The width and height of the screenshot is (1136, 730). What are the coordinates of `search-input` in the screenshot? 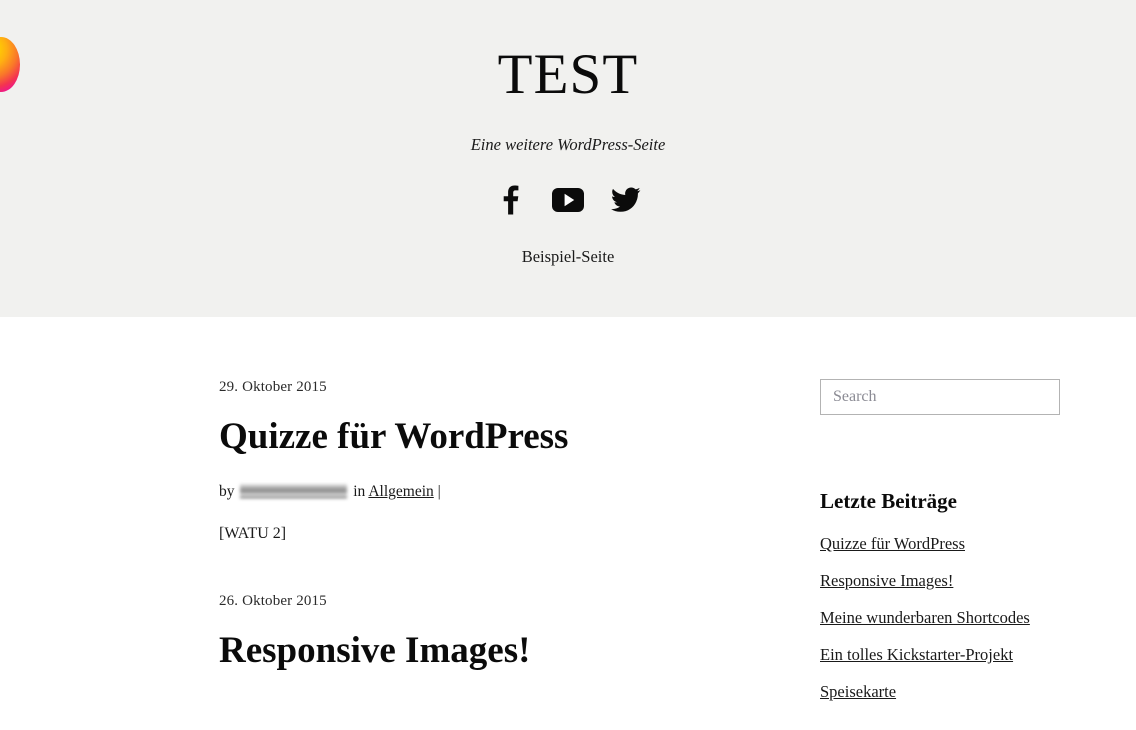 It's located at (940, 397).